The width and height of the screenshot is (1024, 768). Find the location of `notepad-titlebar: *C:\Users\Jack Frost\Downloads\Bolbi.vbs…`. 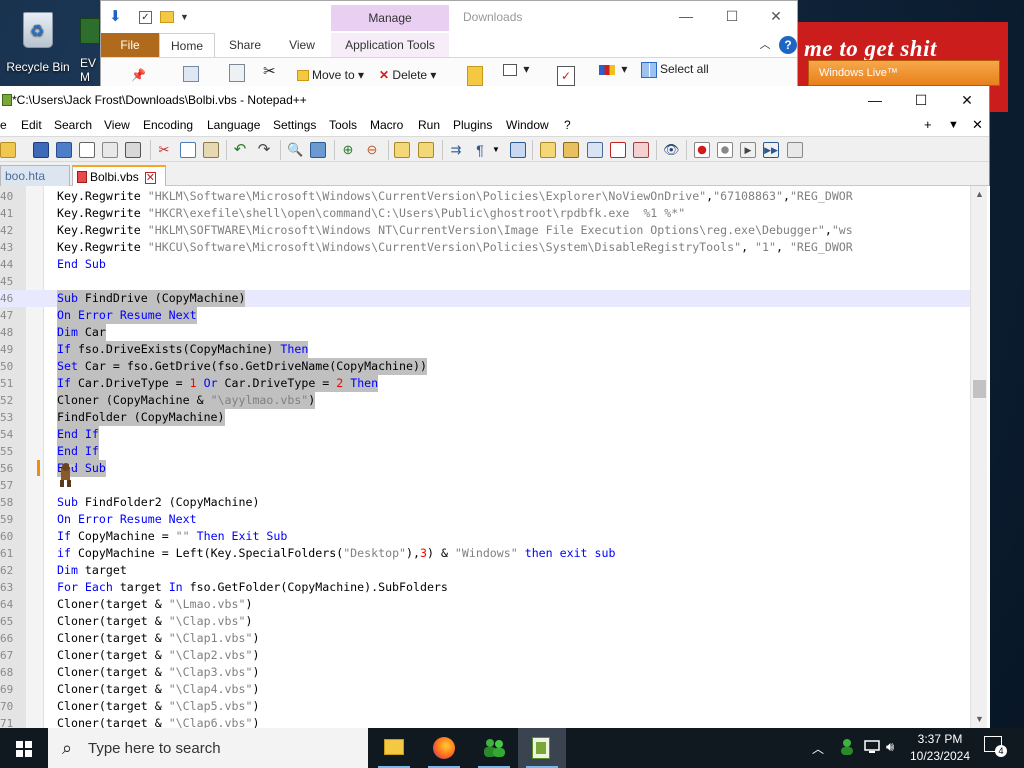

notepad-titlebar: *C:\Users\Jack Frost\Downloads\Bolbi.vbs… is located at coordinates (494, 100).